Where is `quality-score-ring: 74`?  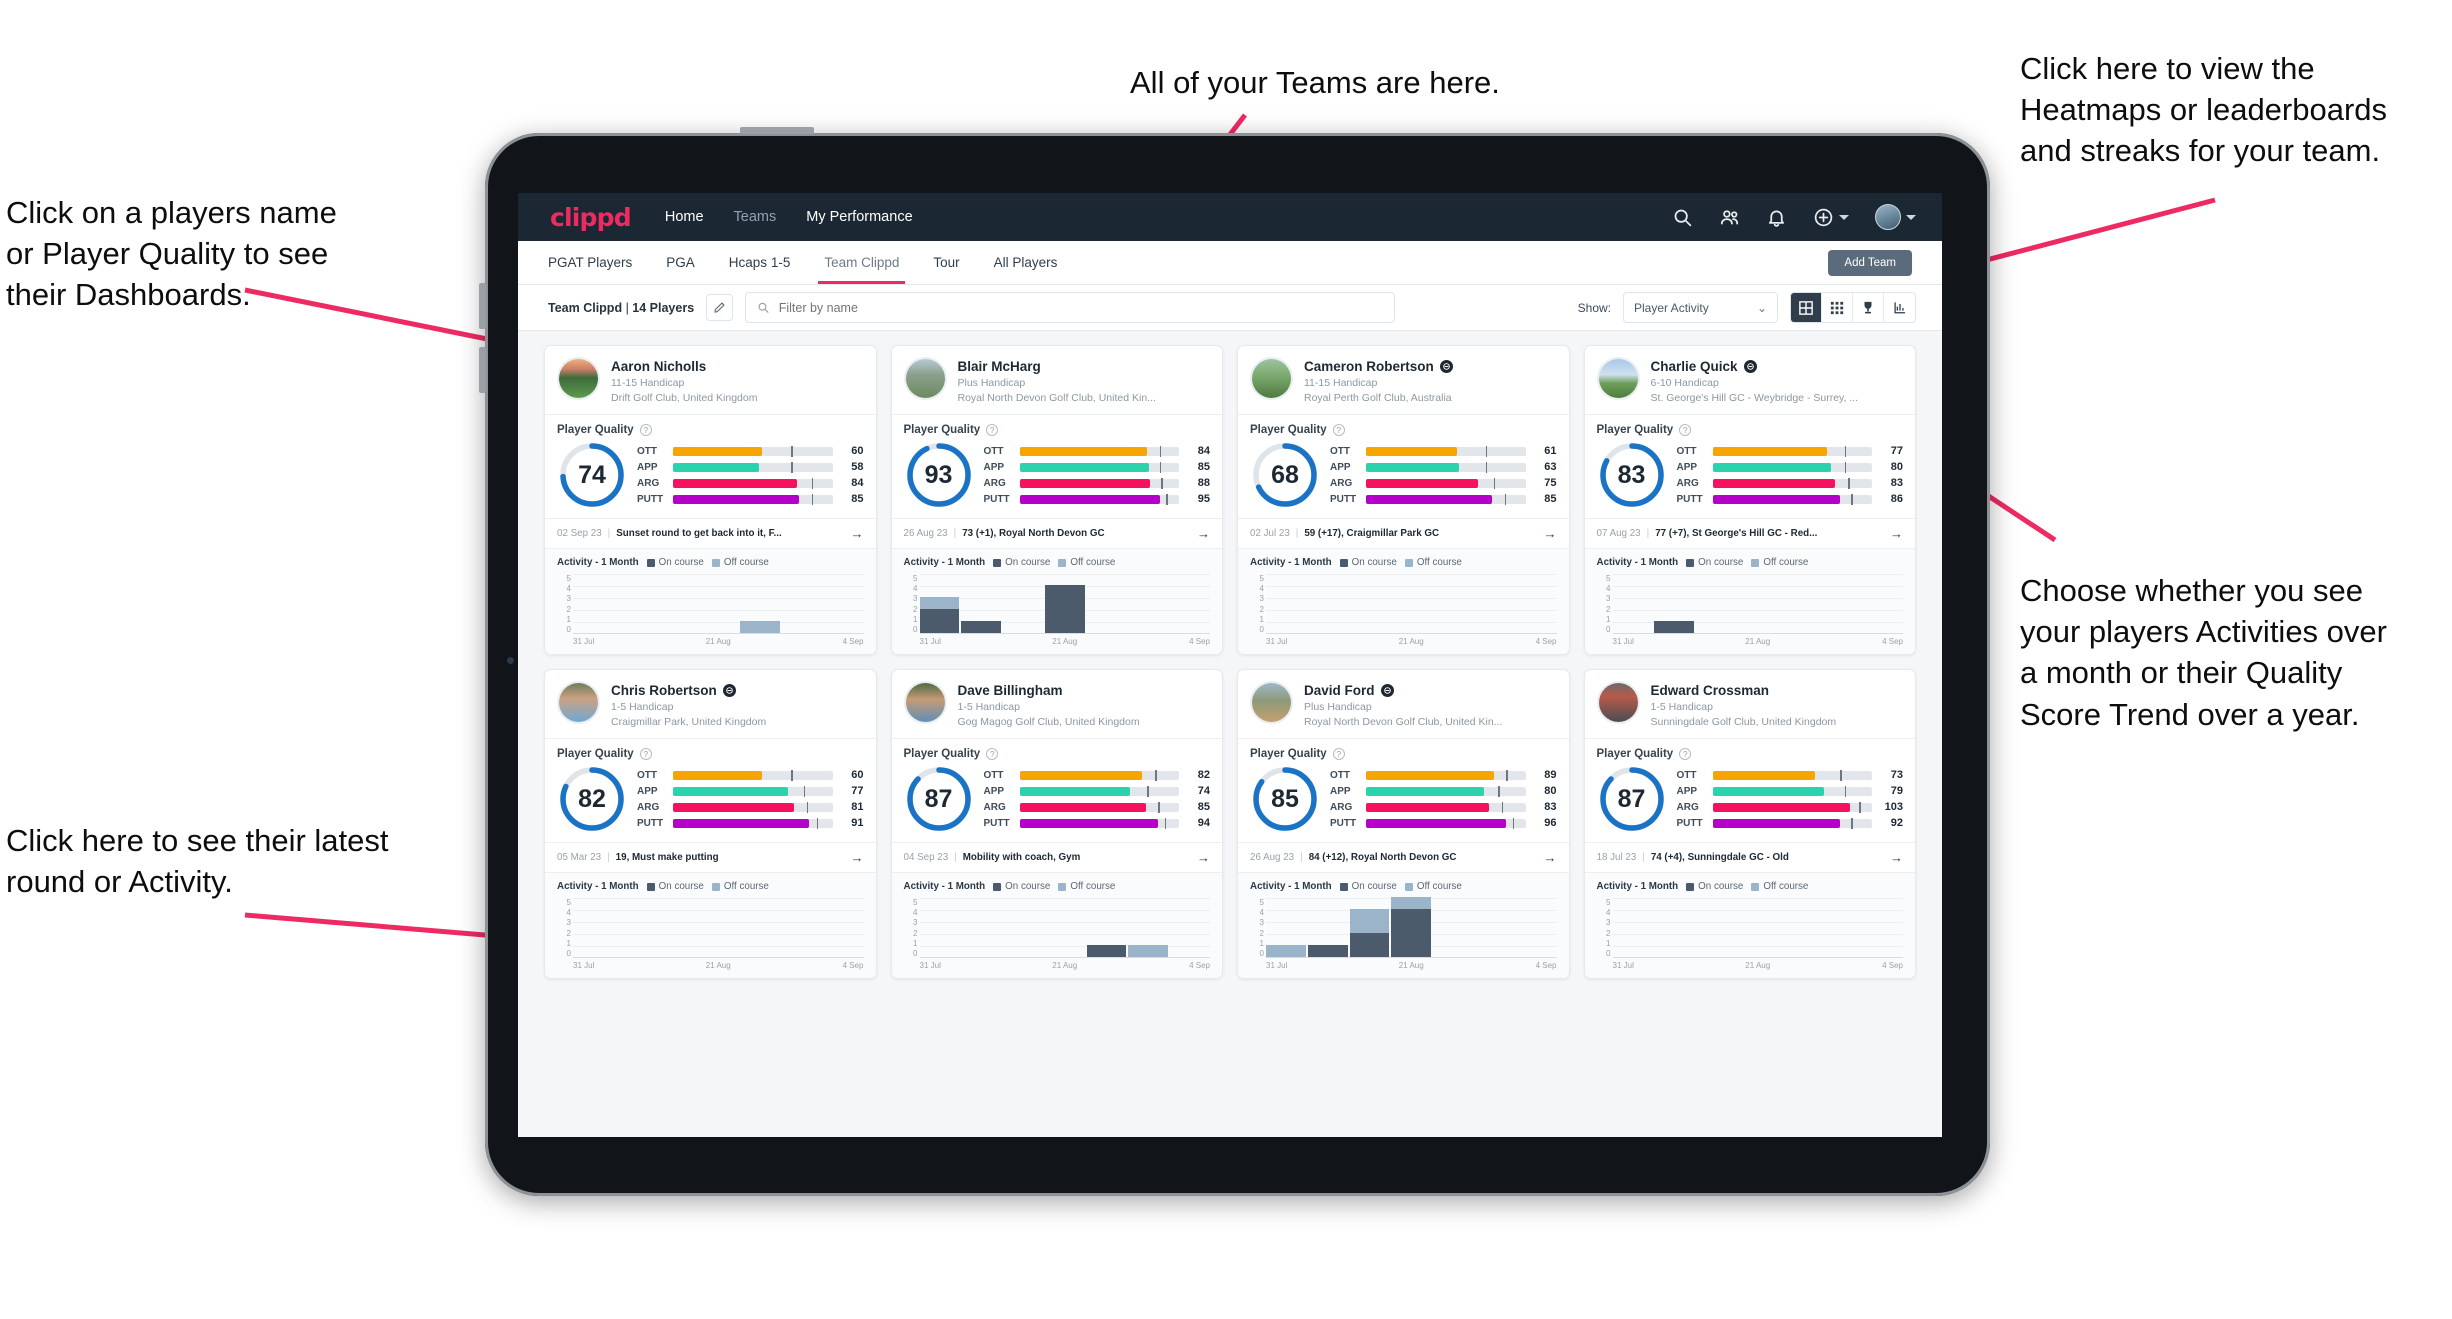
quality-score-ring: 74 is located at coordinates (592, 475).